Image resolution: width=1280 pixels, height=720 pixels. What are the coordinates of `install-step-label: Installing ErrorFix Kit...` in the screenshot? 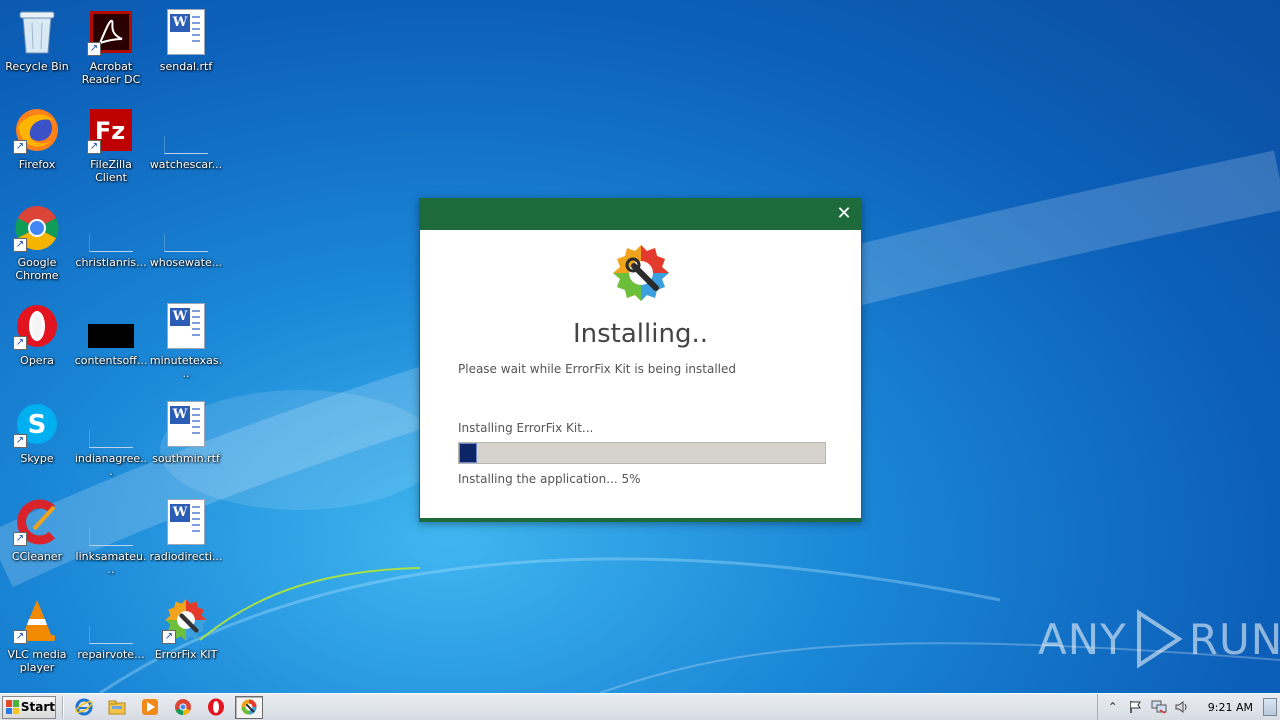 It's located at (526, 428).